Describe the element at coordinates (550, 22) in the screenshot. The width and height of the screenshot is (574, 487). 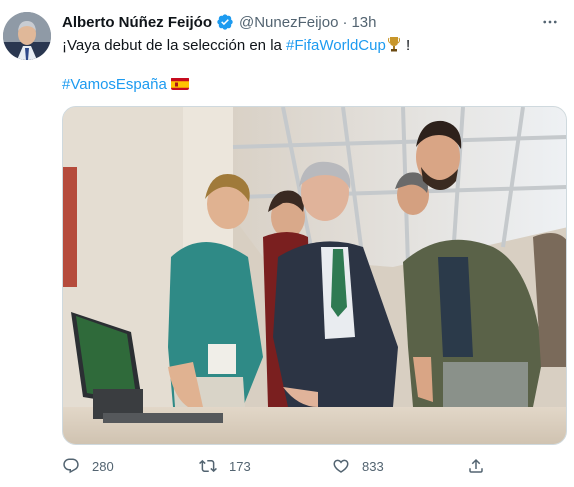
I see `more-options-icon` at that location.